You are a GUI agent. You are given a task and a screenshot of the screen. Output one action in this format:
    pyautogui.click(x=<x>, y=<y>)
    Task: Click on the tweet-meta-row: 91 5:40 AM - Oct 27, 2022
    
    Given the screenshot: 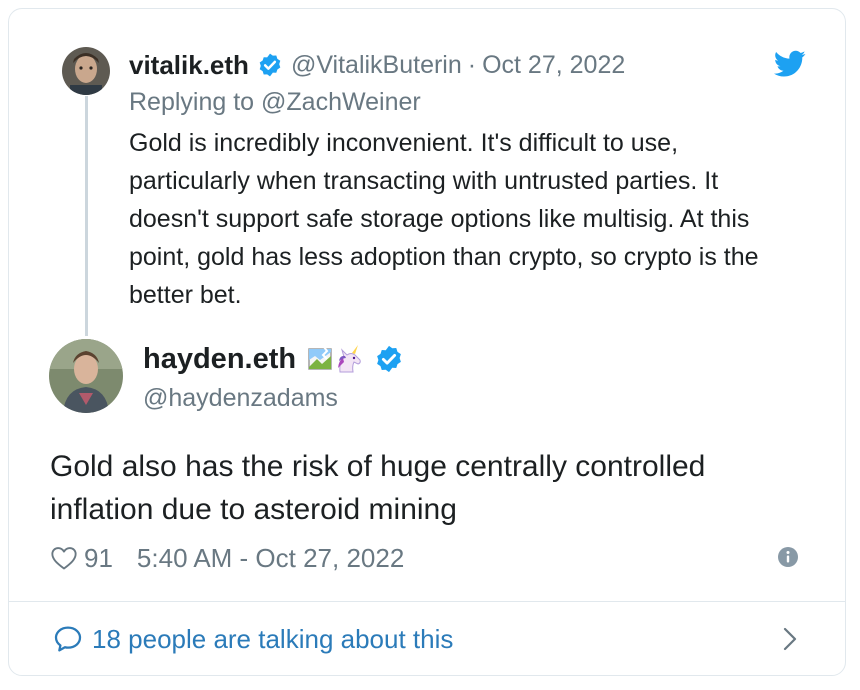 What is the action you would take?
    pyautogui.click(x=227, y=558)
    